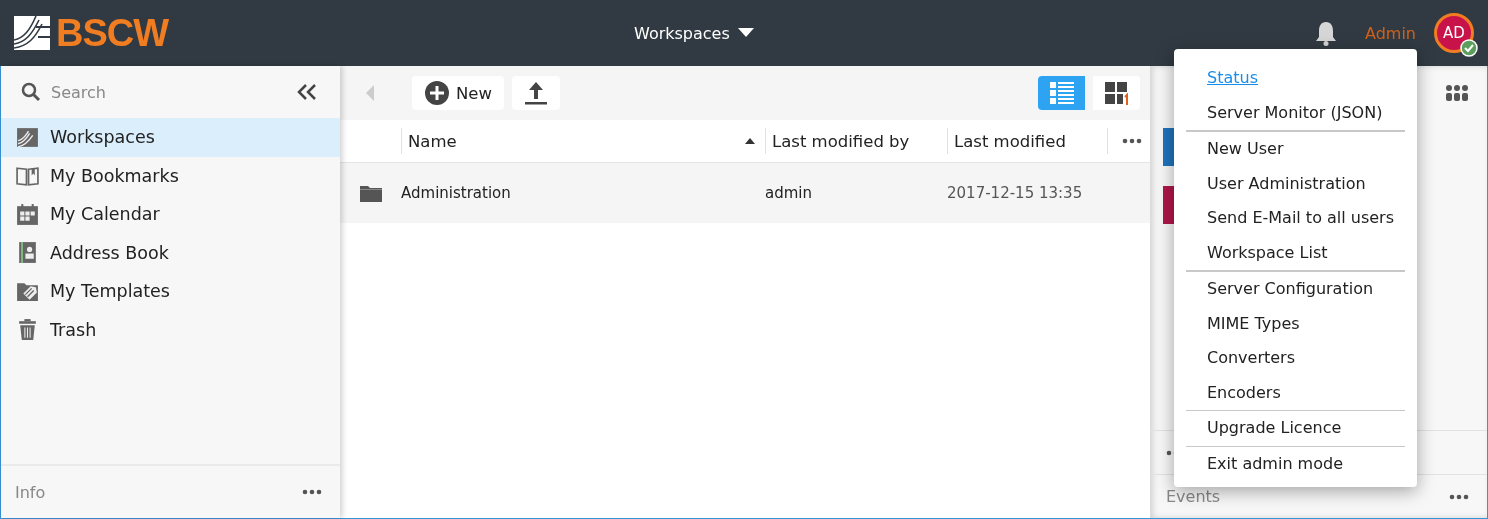  What do you see at coordinates (170, 291) in the screenshot?
I see `sidebar-item: My Templates` at bounding box center [170, 291].